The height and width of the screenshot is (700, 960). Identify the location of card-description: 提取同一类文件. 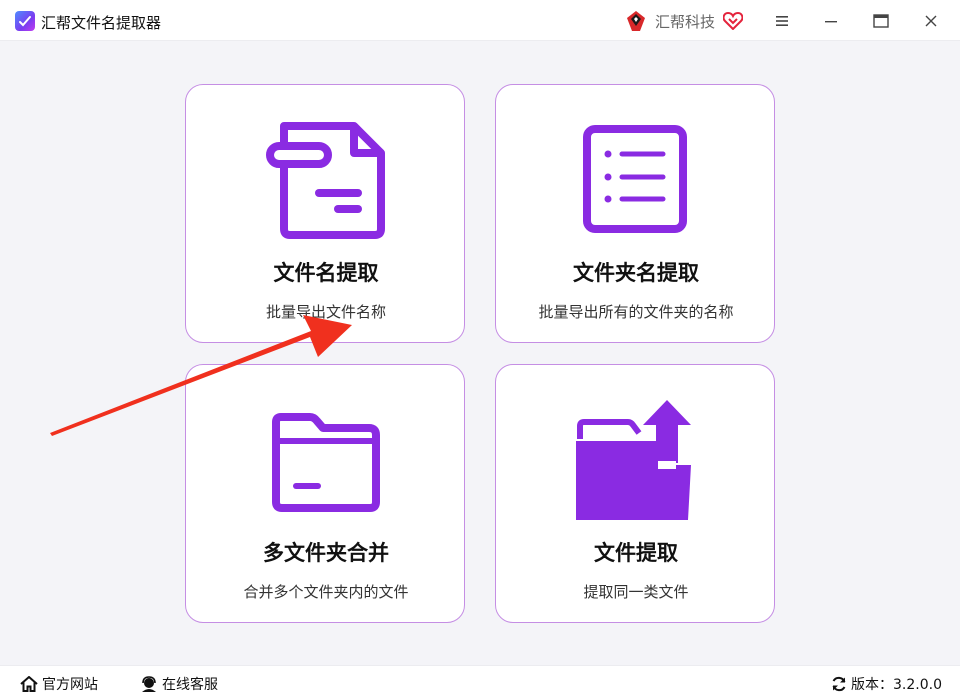
(636, 592).